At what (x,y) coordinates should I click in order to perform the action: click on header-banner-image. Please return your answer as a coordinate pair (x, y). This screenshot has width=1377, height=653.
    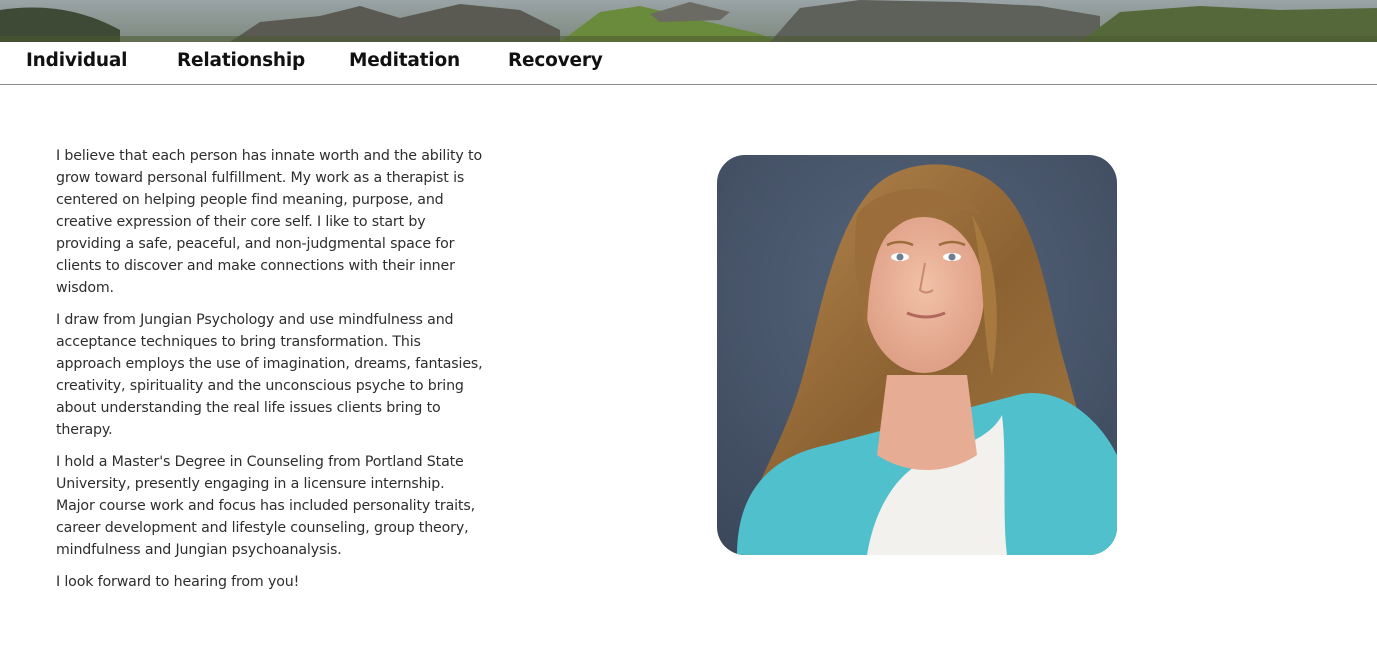
    Looking at the image, I should click on (688, 21).